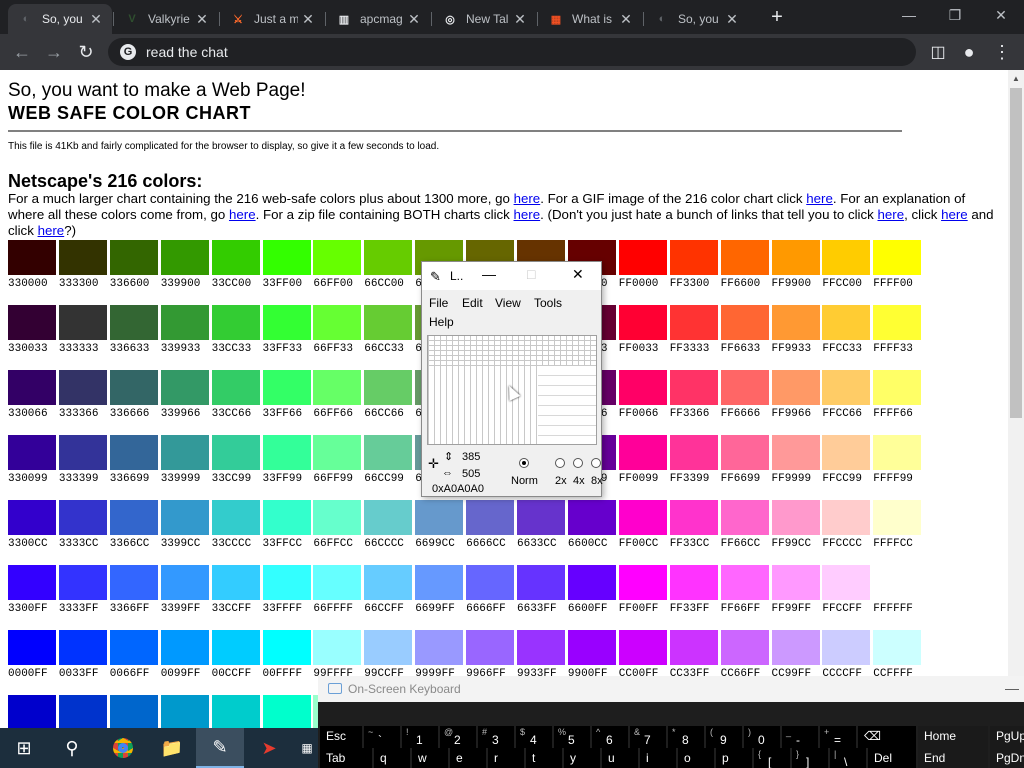  What do you see at coordinates (696, 19) in the screenshot?
I see `tab-7: ◐ So, you ✕` at bounding box center [696, 19].